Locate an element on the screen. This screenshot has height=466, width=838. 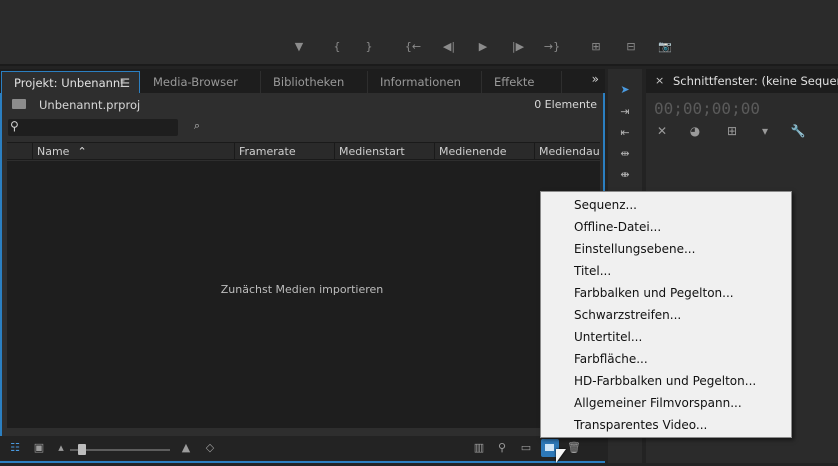
timeline-title: Schnittfenster: (keine Sequenzen) is located at coordinates (755, 81).